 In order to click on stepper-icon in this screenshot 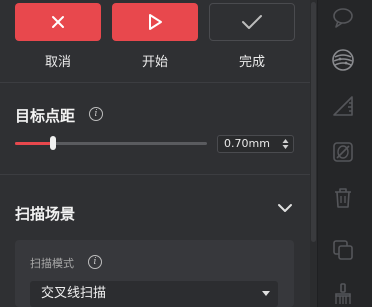, I will do `click(285, 144)`.